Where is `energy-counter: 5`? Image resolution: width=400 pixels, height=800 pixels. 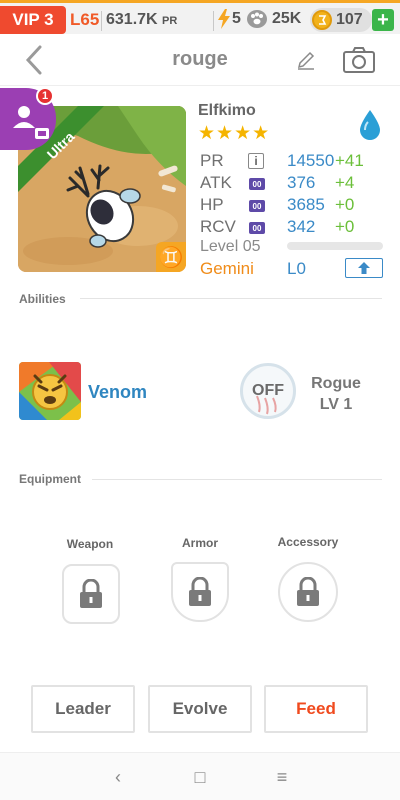
energy-counter: 5 is located at coordinates (229, 19).